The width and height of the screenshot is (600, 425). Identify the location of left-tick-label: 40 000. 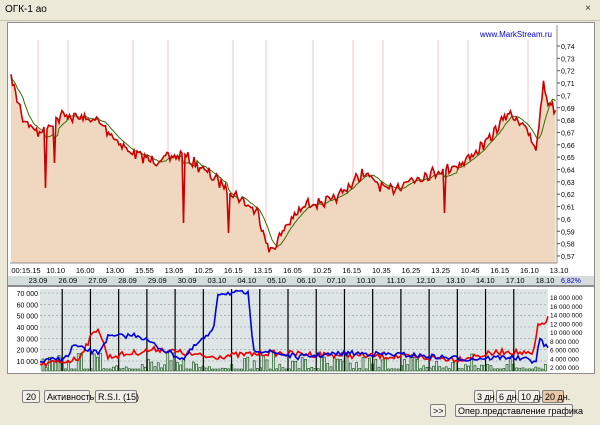
(28, 328).